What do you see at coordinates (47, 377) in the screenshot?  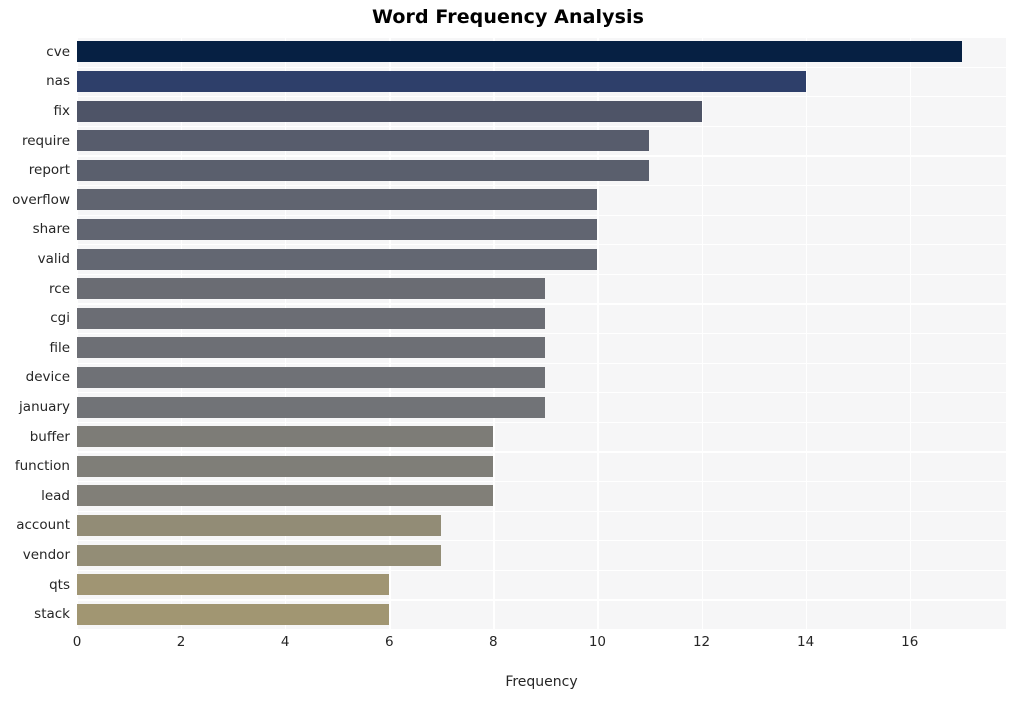 I see `y-tick-label-device: device` at bounding box center [47, 377].